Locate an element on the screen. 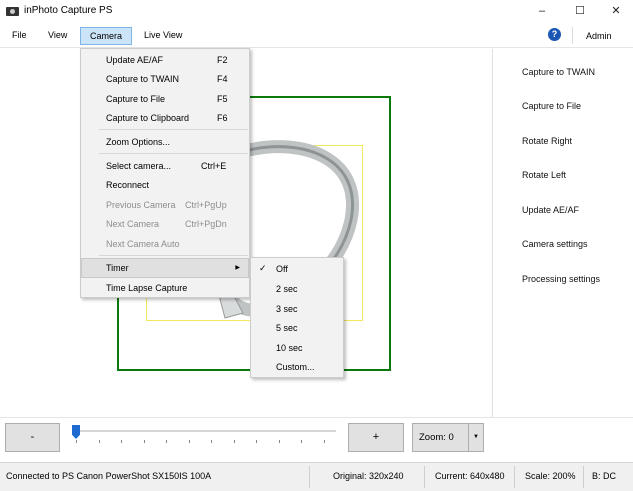  menu-item-capture-clipboard: Capture to Clipboard F6 is located at coordinates (165, 118).